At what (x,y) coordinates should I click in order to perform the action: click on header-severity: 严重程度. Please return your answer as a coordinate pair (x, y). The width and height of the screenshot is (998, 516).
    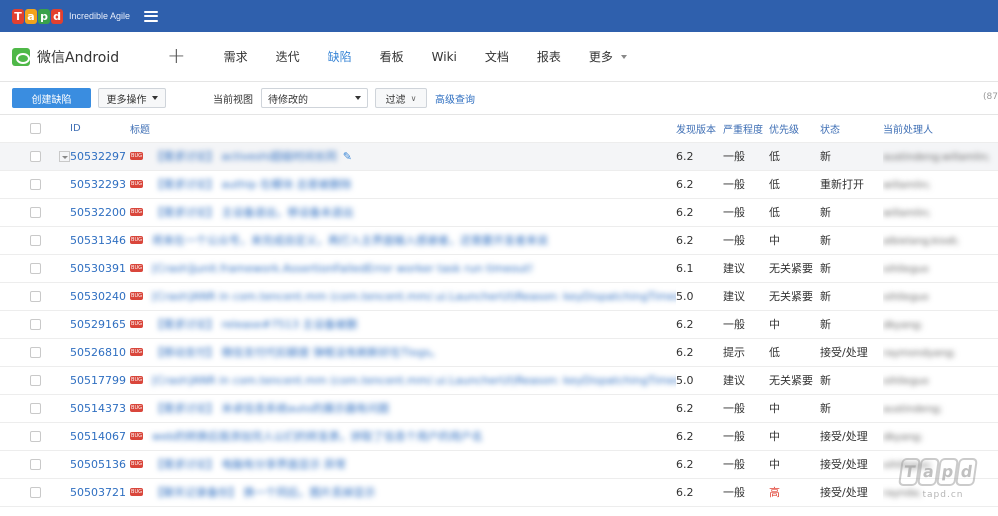
    Looking at the image, I should click on (746, 129).